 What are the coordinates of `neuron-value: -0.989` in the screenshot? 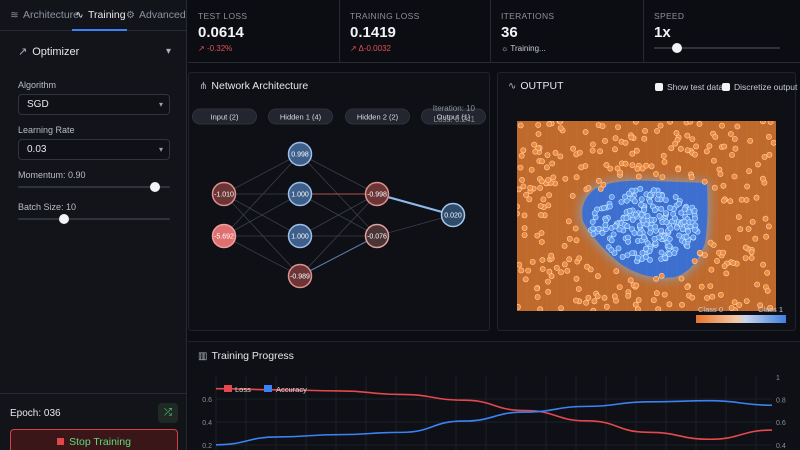 It's located at (300, 277).